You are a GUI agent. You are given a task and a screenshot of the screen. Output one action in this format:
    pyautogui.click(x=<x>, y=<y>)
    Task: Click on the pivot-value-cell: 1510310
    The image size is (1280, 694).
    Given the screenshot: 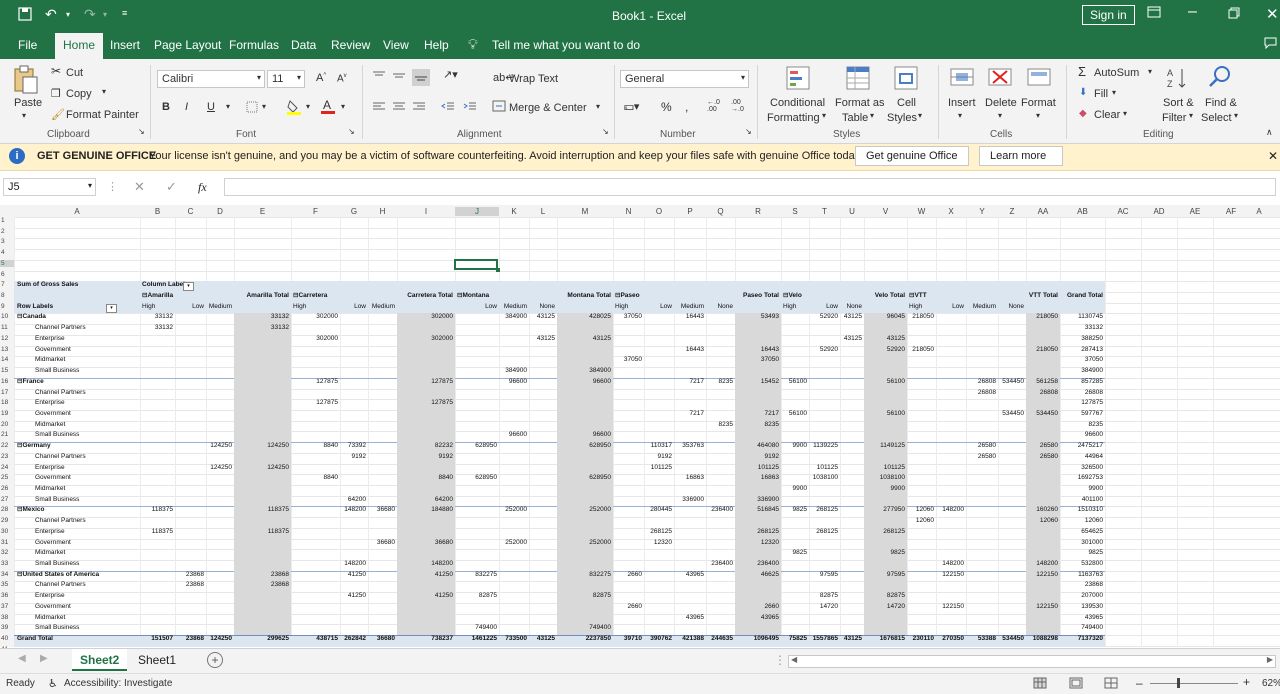 What is the action you would take?
    pyautogui.click(x=1081, y=510)
    